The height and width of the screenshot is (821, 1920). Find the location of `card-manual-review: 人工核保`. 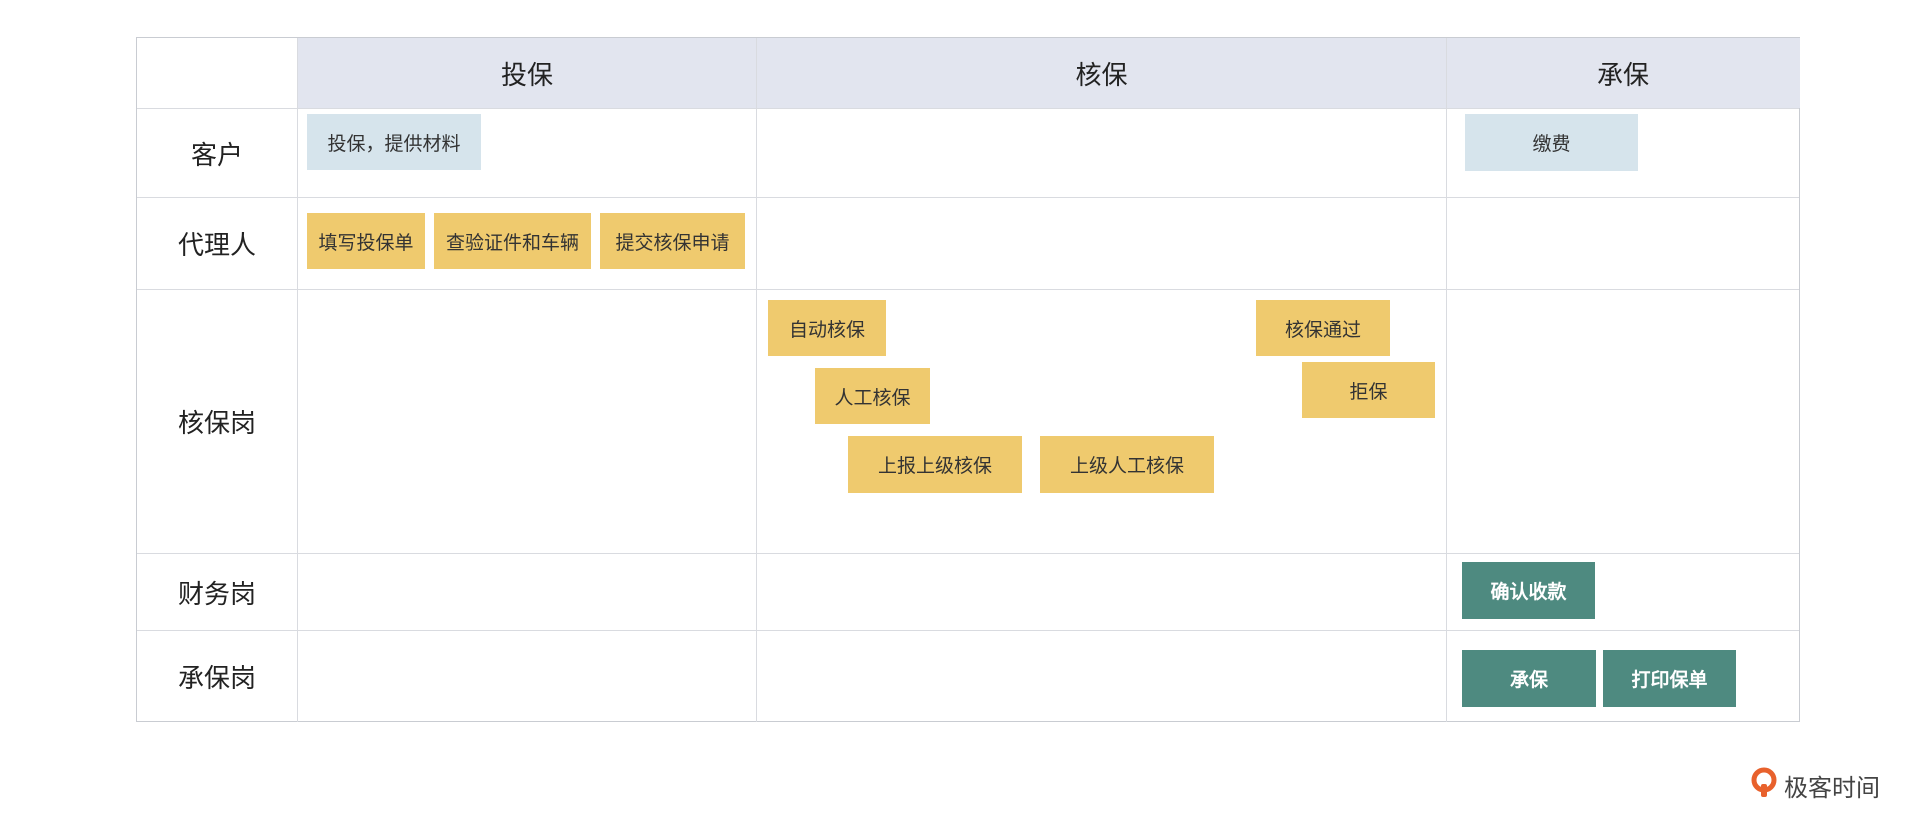

card-manual-review: 人工核保 is located at coordinates (872, 396).